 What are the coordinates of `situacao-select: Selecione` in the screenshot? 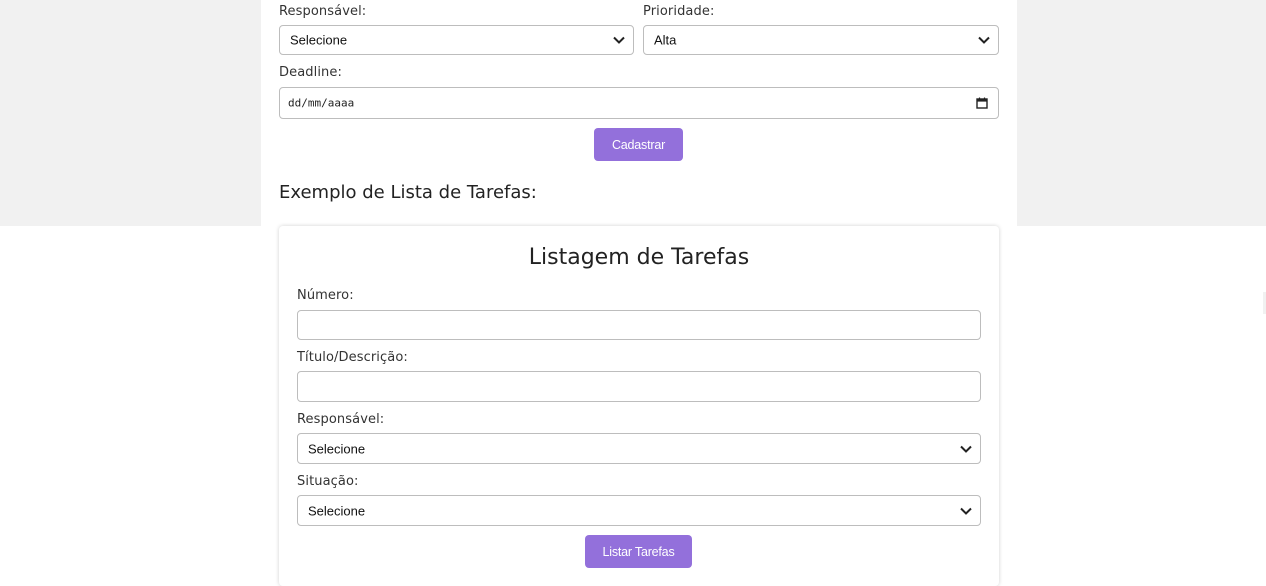 It's located at (639, 510).